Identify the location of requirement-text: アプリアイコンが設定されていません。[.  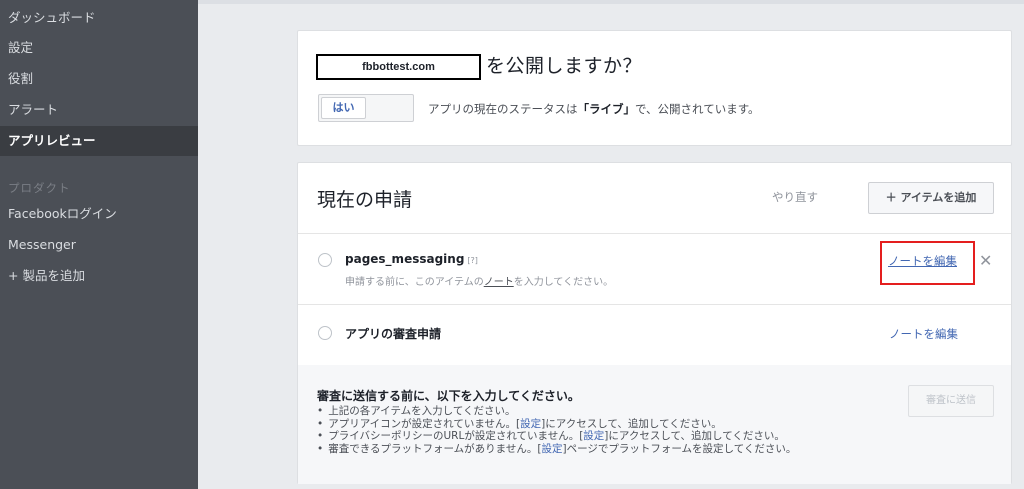
(424, 423).